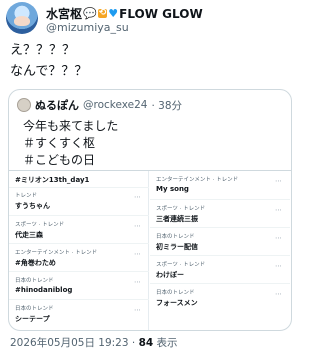  Describe the element at coordinates (44, 290) in the screenshot. I see `trend-title: #hinodaniblog` at that location.